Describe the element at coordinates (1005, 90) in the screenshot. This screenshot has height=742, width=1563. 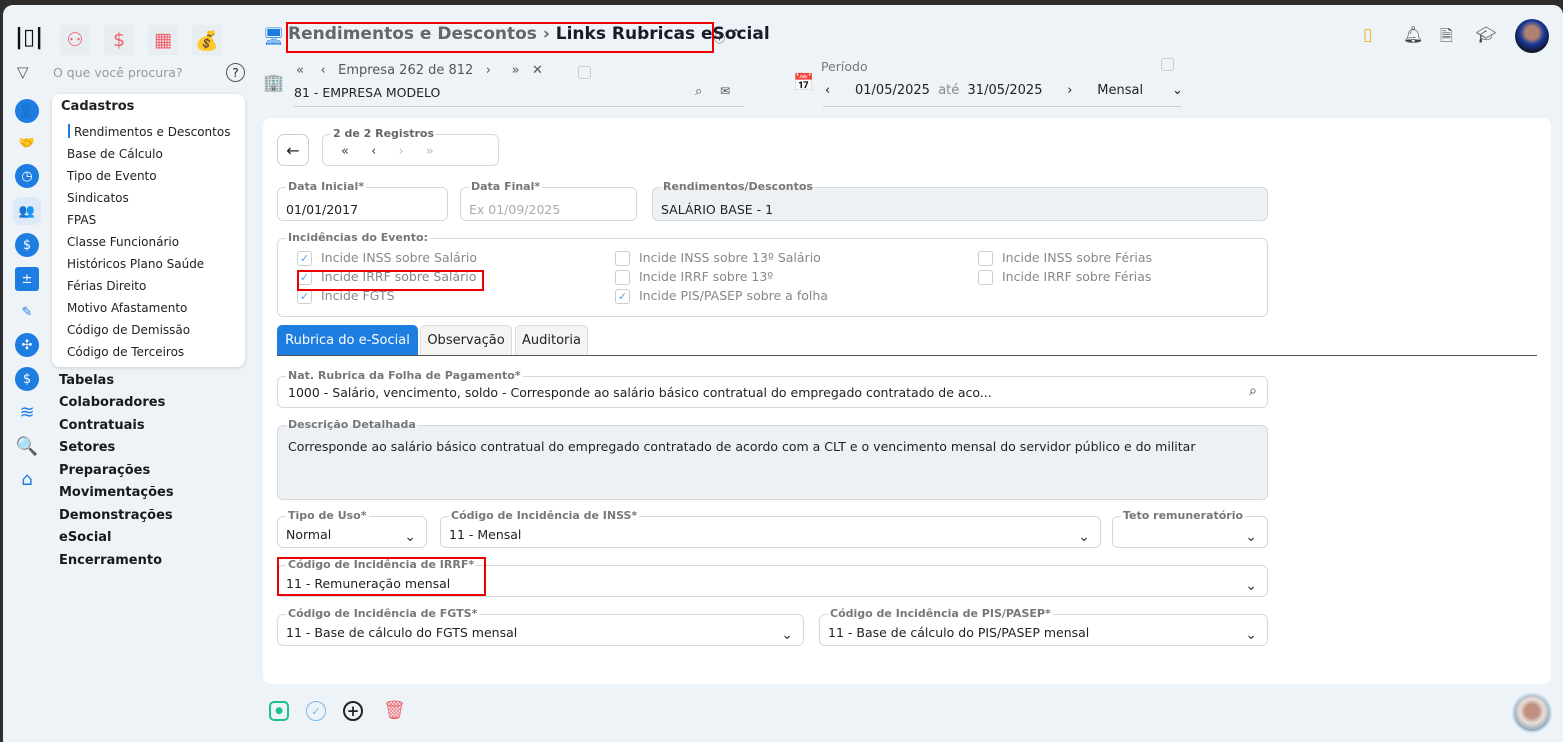
I see `period-end: 31/05/2025` at that location.